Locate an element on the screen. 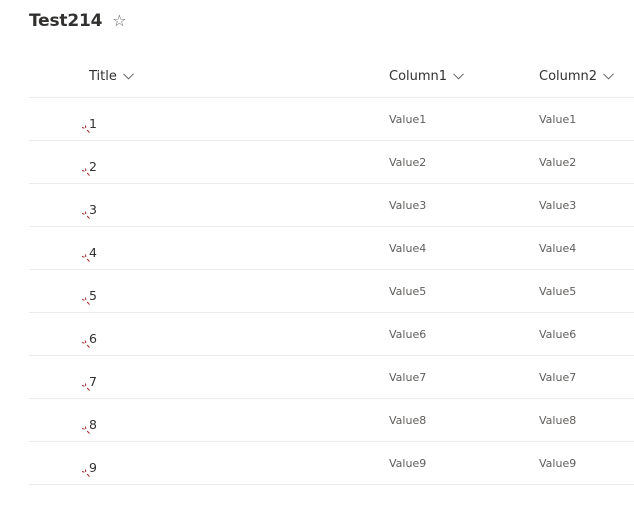  list-header: Test214 ☆ is located at coordinates (78, 21).